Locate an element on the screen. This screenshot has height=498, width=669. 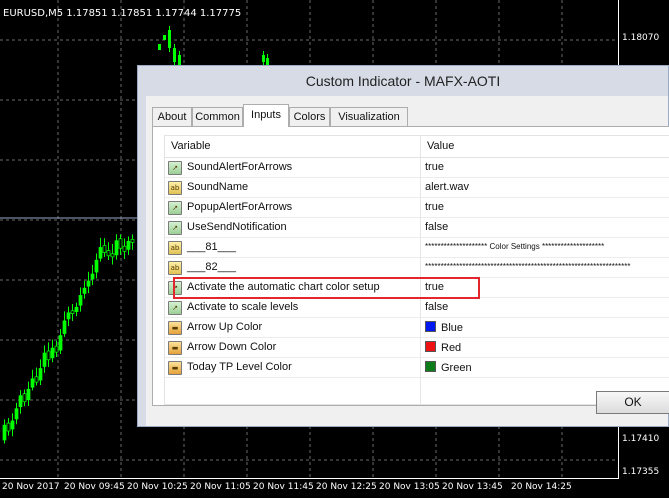
parameter-row: ab SoundName alert.wav is located at coordinates (417, 188).